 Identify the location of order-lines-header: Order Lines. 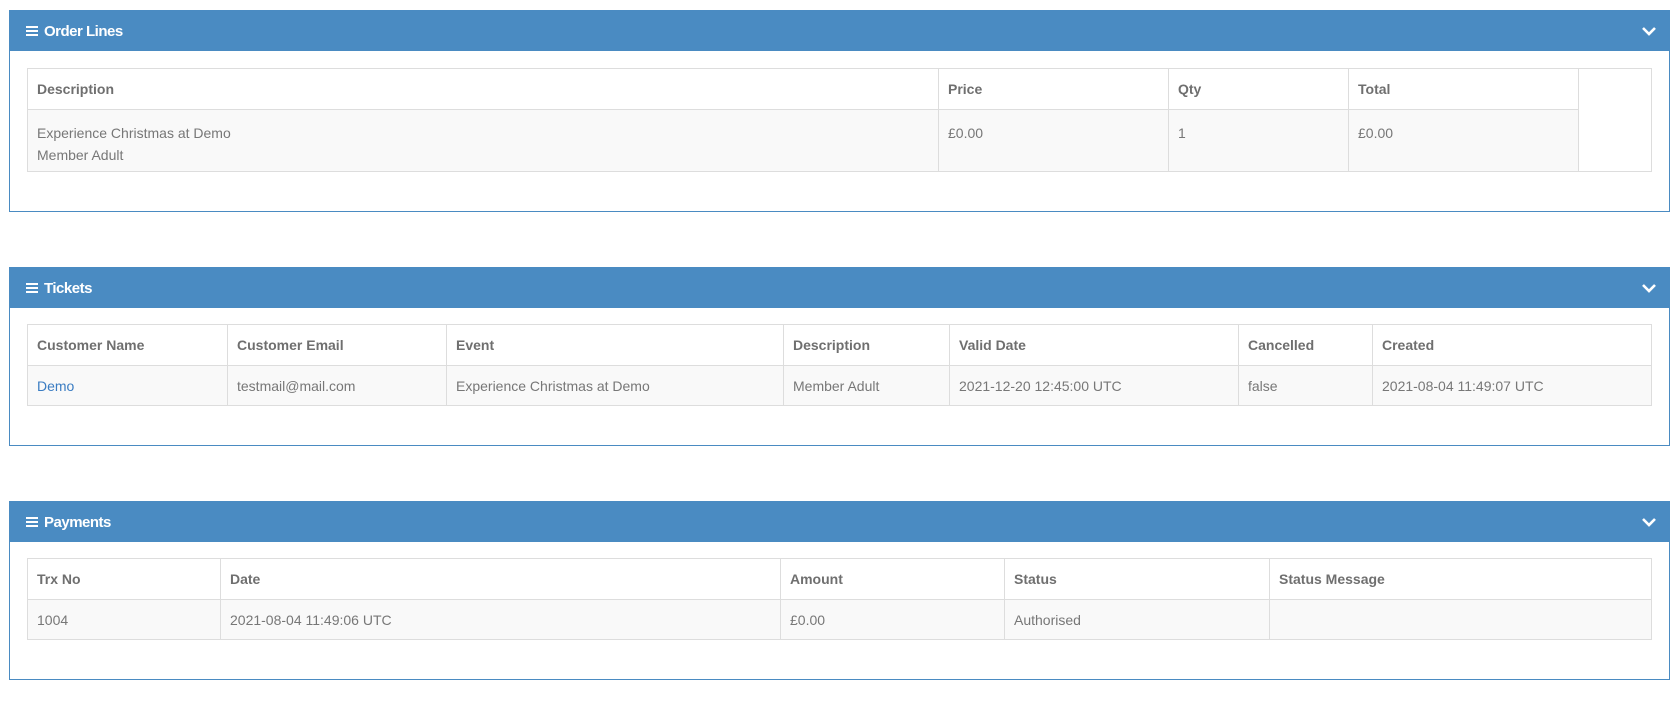
(839, 31).